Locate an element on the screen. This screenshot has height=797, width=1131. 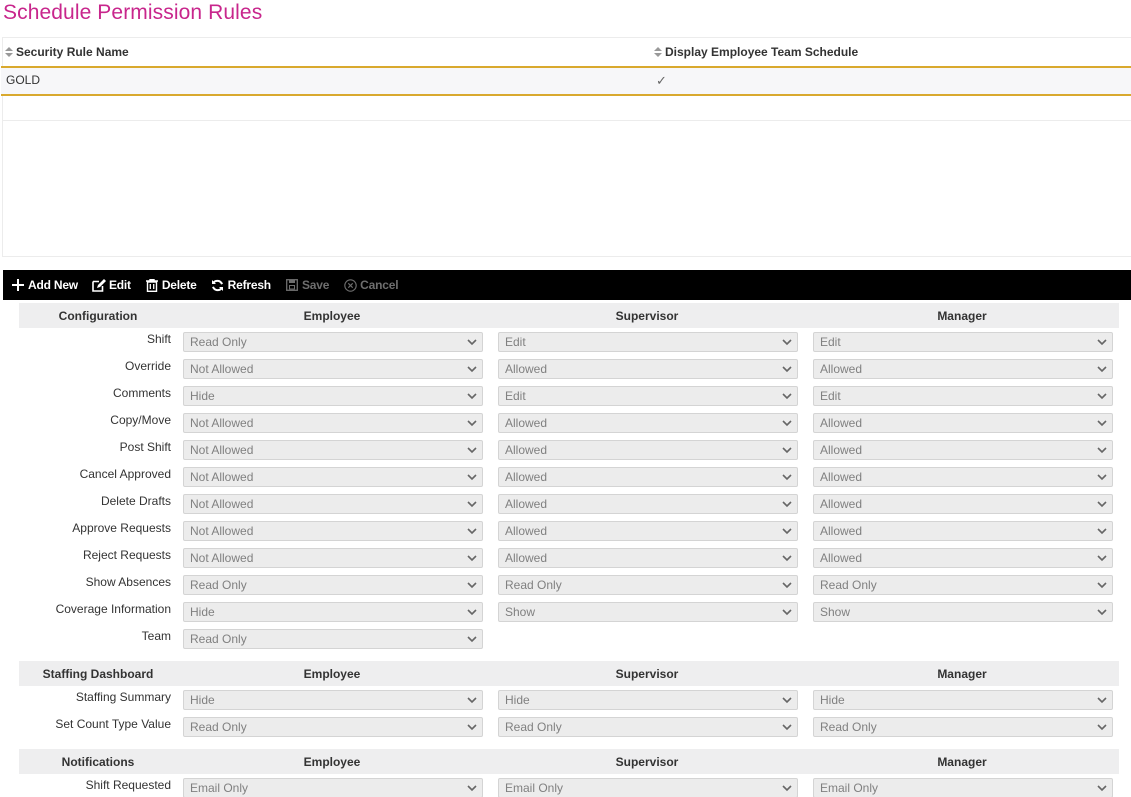
set-count-type-value-employee-select: Read Only is located at coordinates (333, 727).